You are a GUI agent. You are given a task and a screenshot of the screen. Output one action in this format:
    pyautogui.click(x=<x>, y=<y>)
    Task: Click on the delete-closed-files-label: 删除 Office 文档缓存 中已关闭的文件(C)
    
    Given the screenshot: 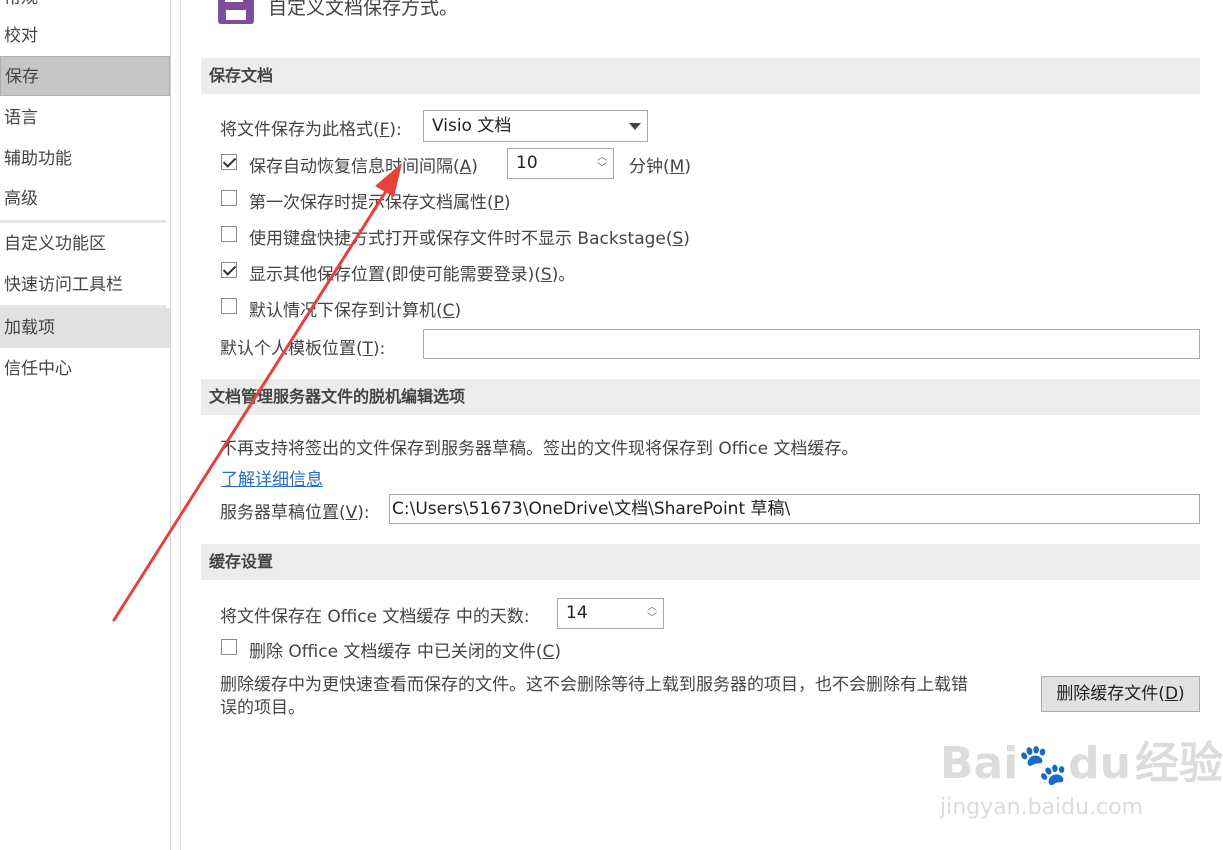 What is the action you would take?
    pyautogui.click(x=405, y=652)
    